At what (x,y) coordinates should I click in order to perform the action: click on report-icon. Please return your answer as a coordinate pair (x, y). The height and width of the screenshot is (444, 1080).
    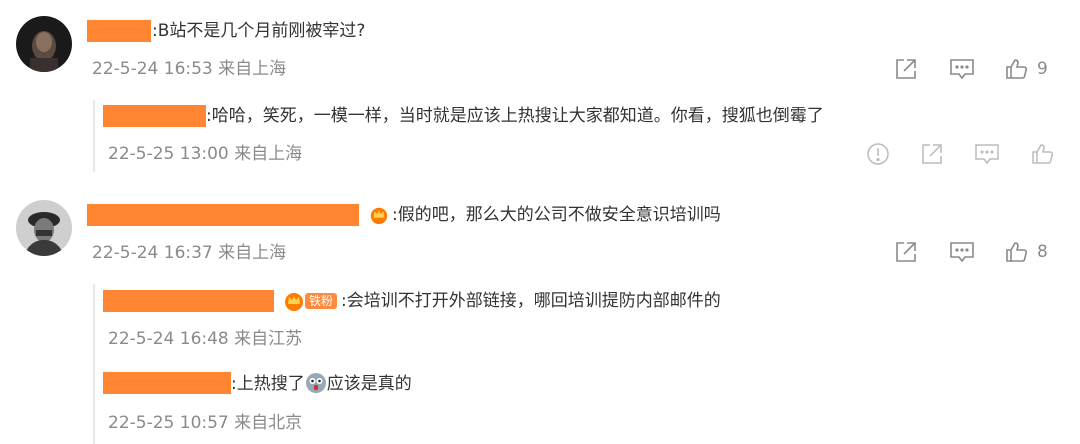
    Looking at the image, I should click on (878, 154).